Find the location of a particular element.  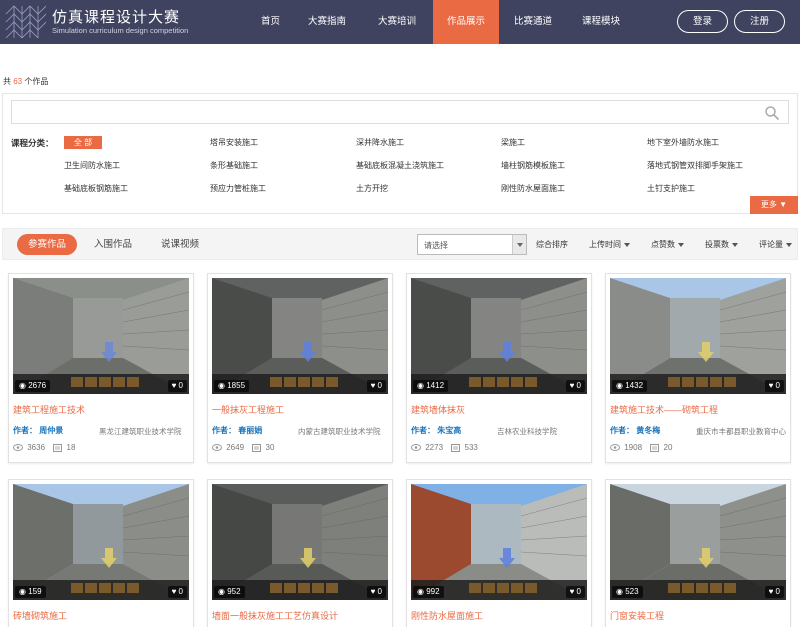

search-input is located at coordinates (400, 112).